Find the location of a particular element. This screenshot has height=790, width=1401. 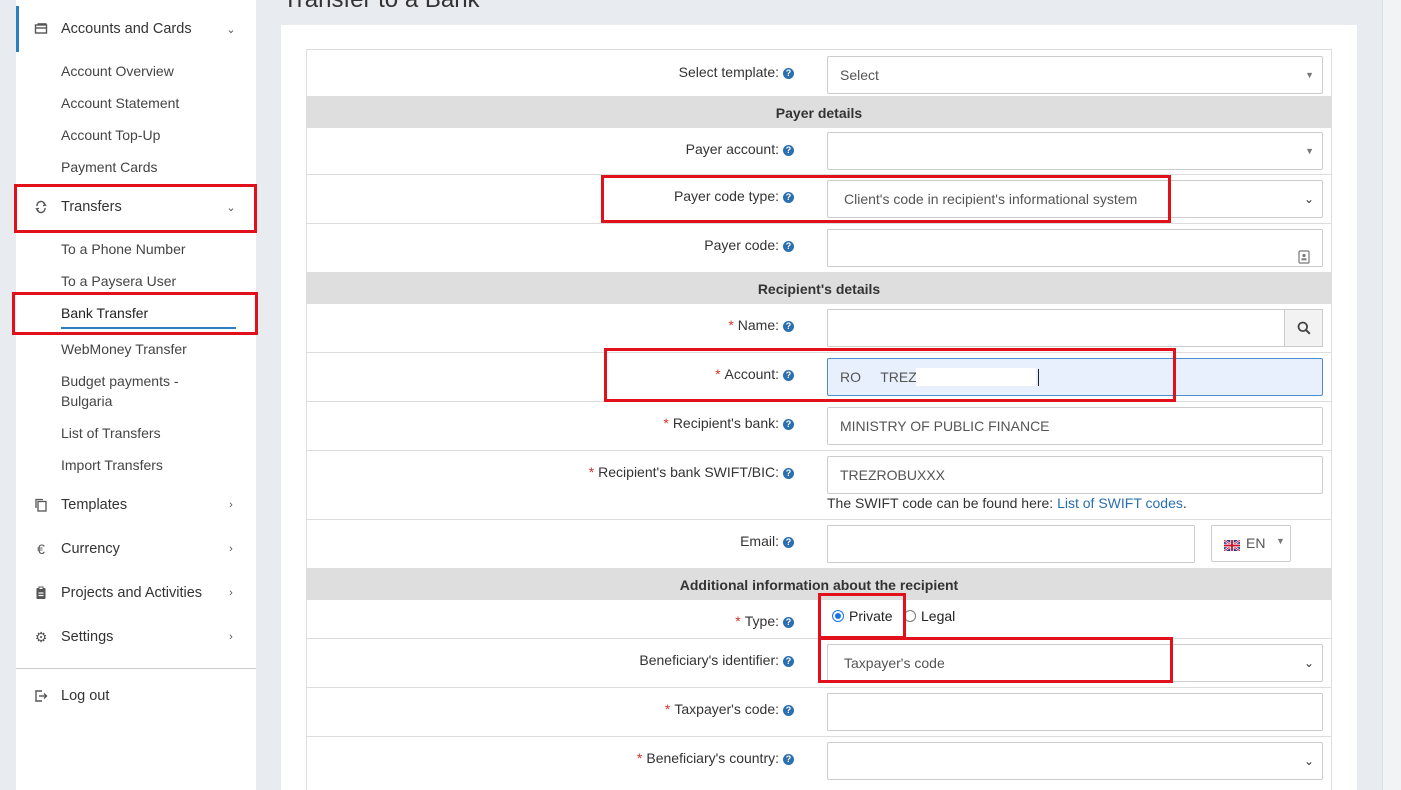

row-beneficiary-country: * Beneficiary's country:? ⌄ is located at coordinates (819, 763).